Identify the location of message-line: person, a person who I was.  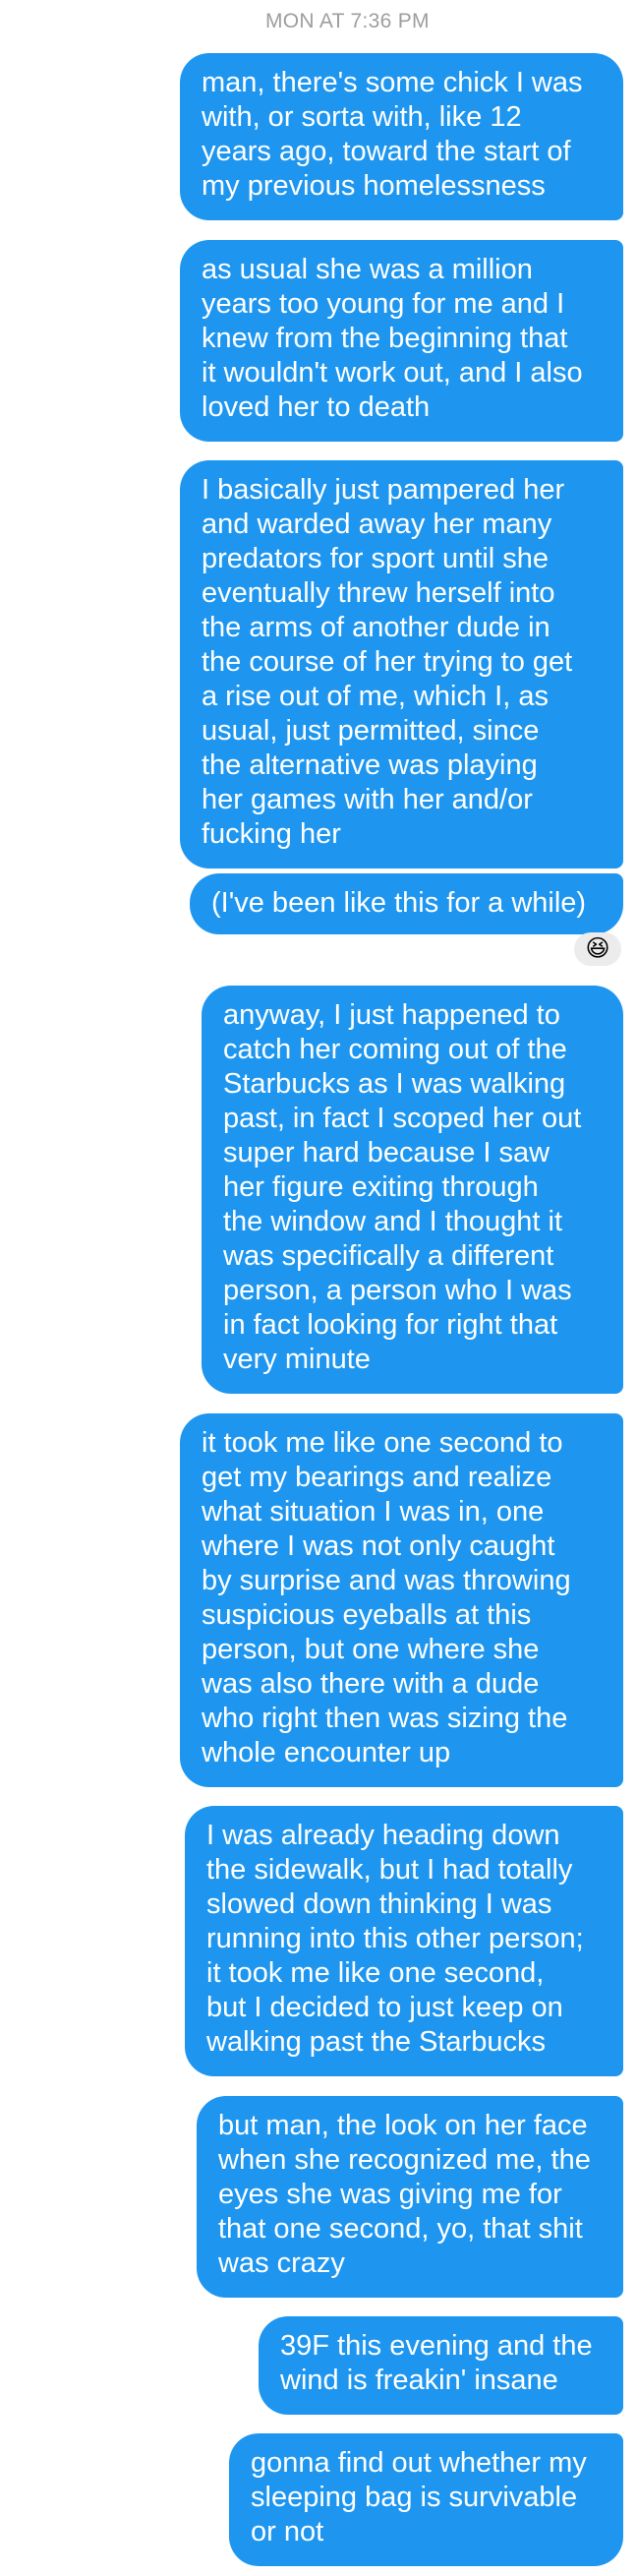
(397, 1291).